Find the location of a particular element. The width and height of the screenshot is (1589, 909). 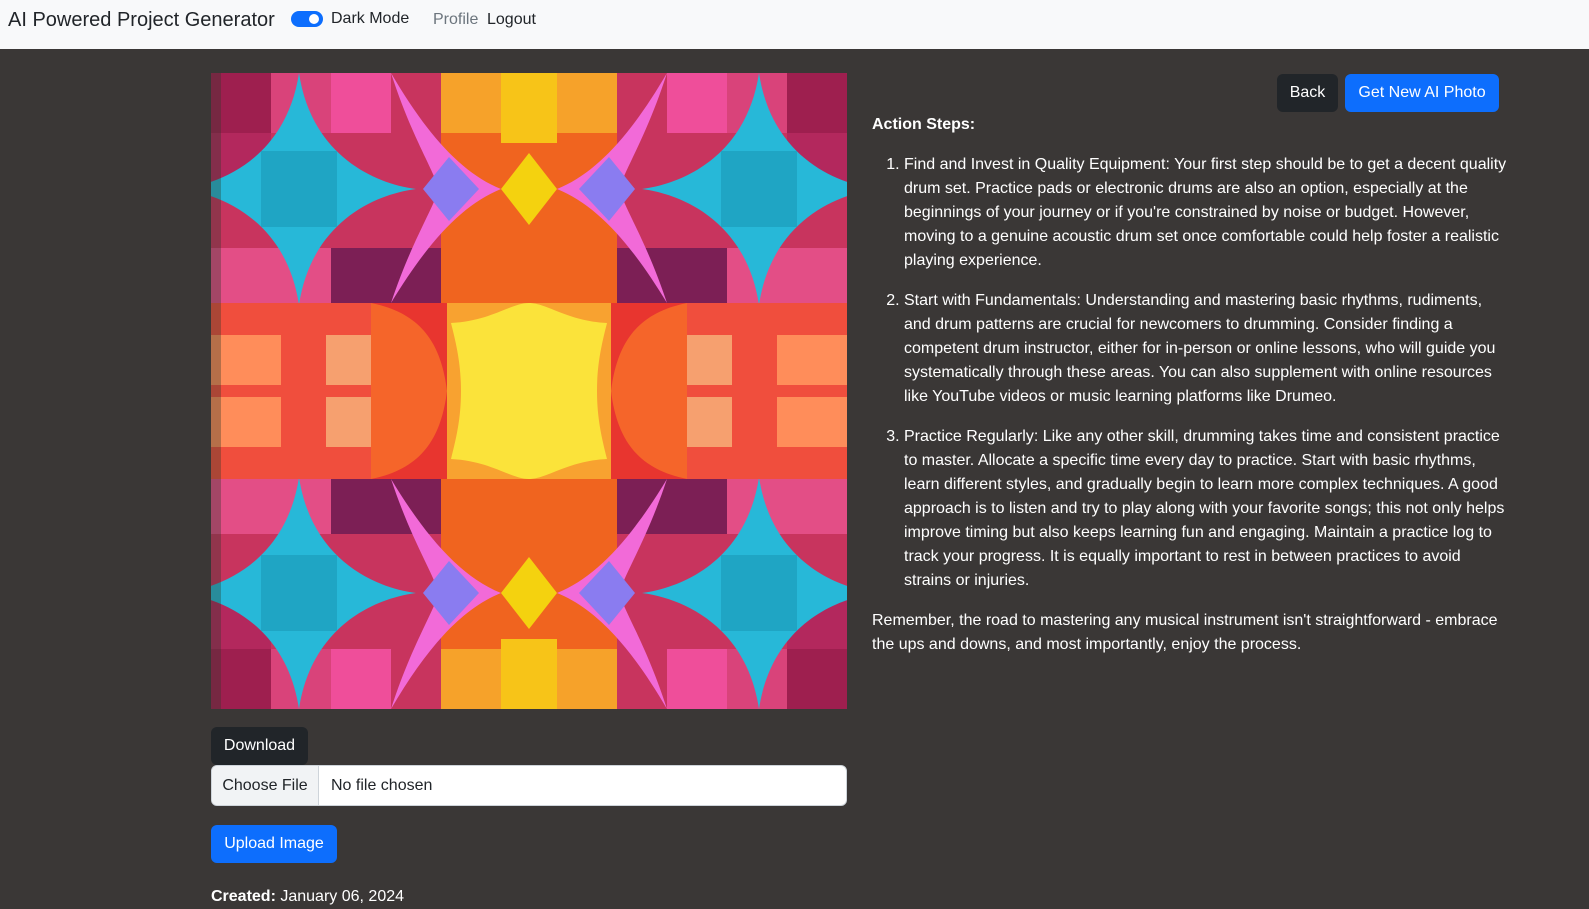

nav-logout-link: Logout is located at coordinates (511, 20).